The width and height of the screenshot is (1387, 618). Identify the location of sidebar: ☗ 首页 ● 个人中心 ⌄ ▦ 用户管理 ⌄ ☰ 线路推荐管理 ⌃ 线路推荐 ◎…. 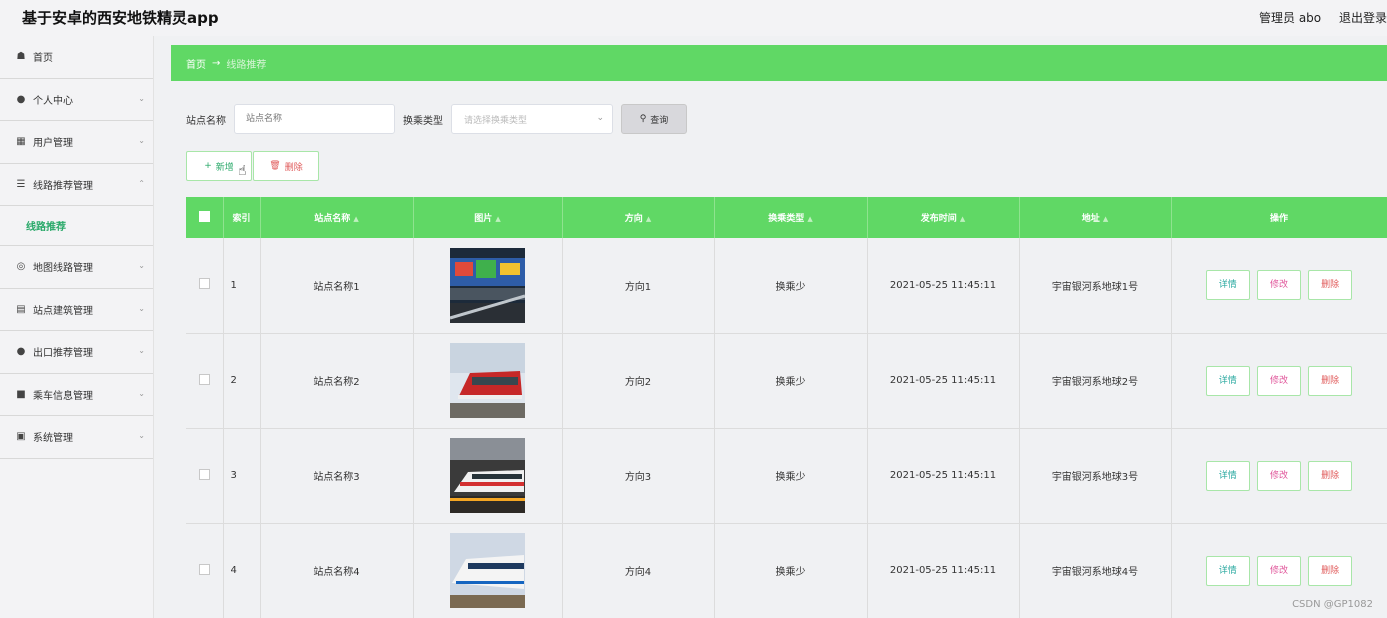
(77, 327).